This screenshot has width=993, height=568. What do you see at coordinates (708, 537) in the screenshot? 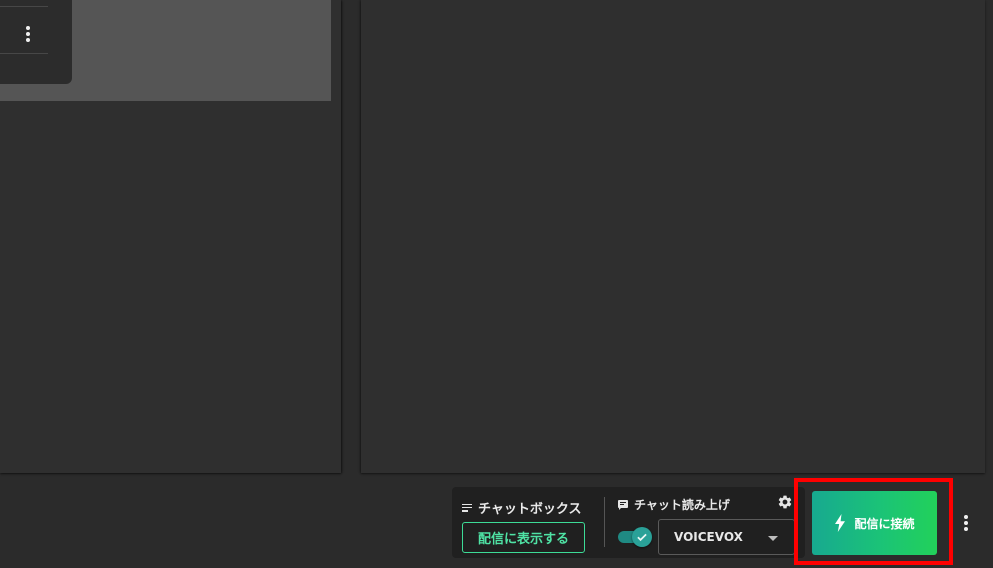
I see `voice-engine-value: VOICEVOX` at bounding box center [708, 537].